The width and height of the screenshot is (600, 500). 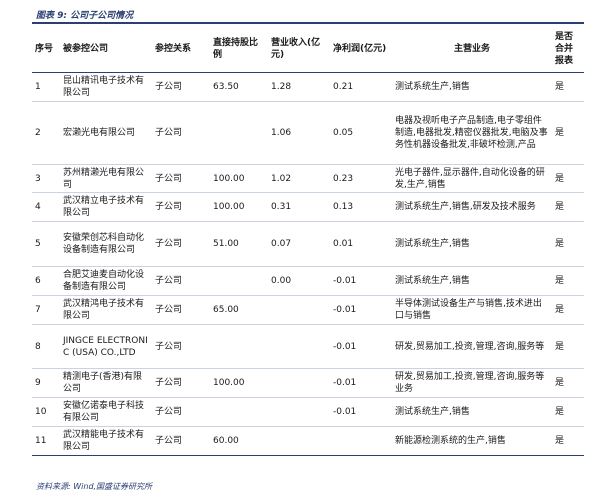 I want to click on cell-profit: 0.21, so click(x=361, y=87).